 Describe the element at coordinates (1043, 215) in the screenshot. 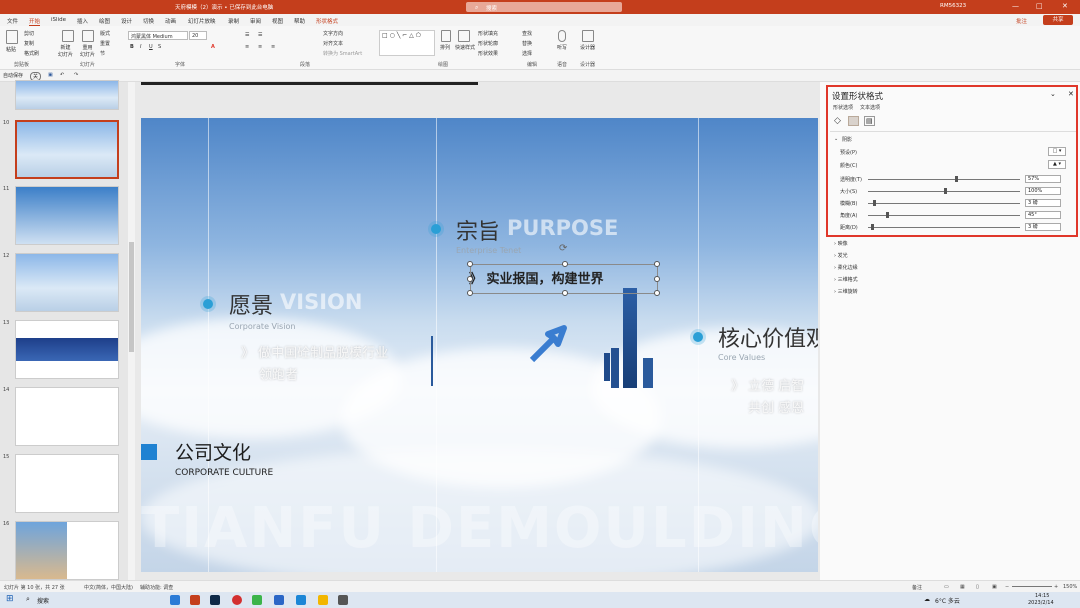

I see `angle-input: 45°` at that location.